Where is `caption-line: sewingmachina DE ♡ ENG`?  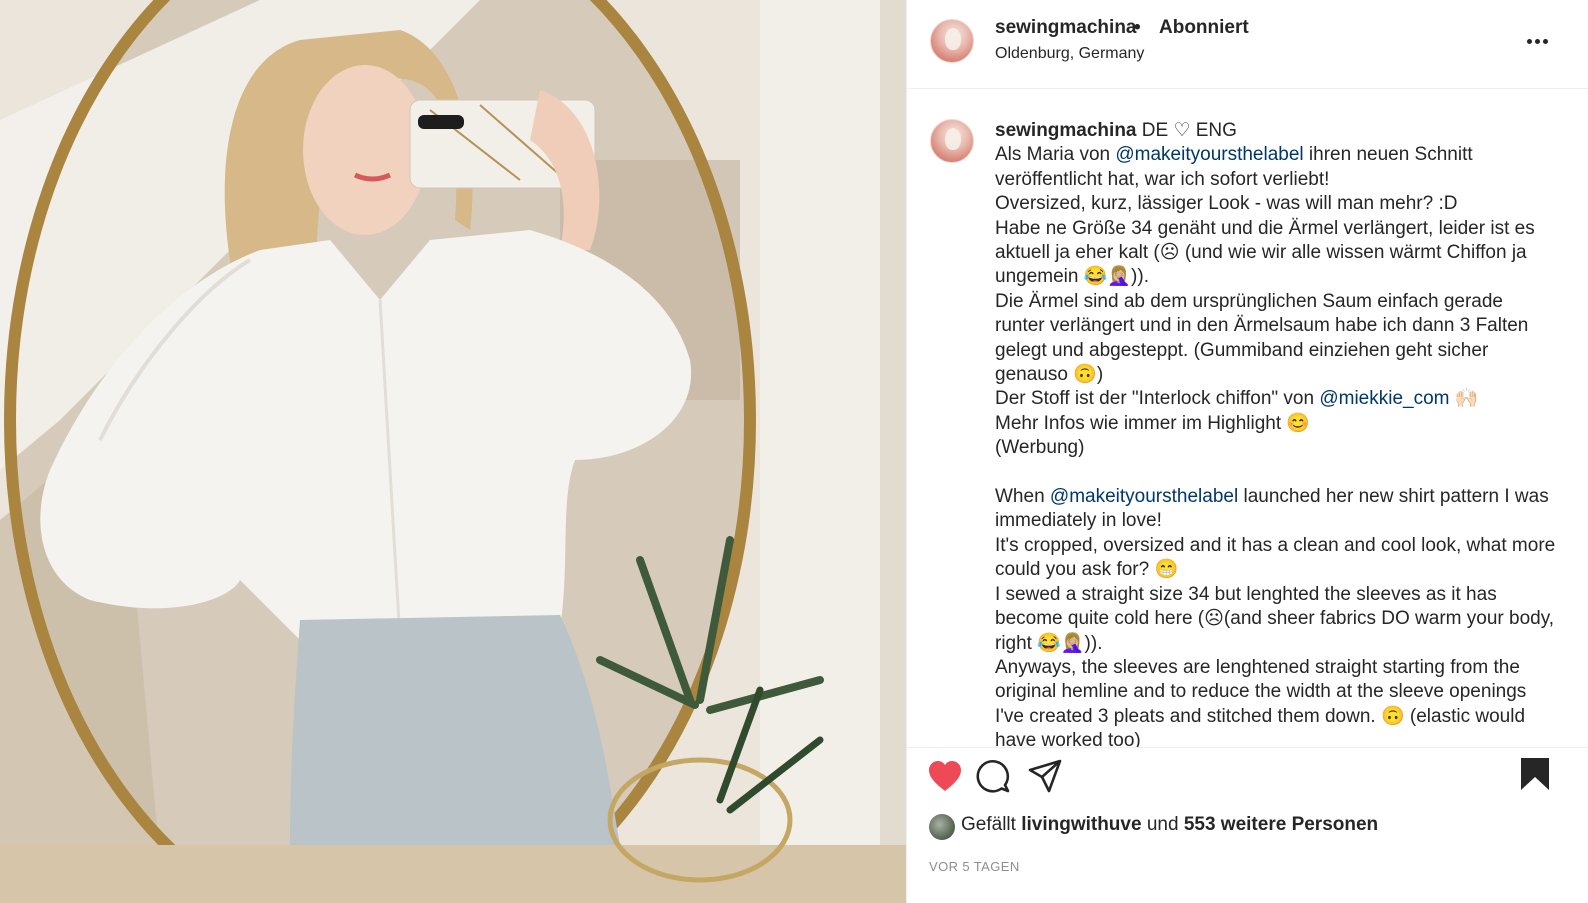 caption-line: sewingmachina DE ♡ ENG is located at coordinates (1116, 130).